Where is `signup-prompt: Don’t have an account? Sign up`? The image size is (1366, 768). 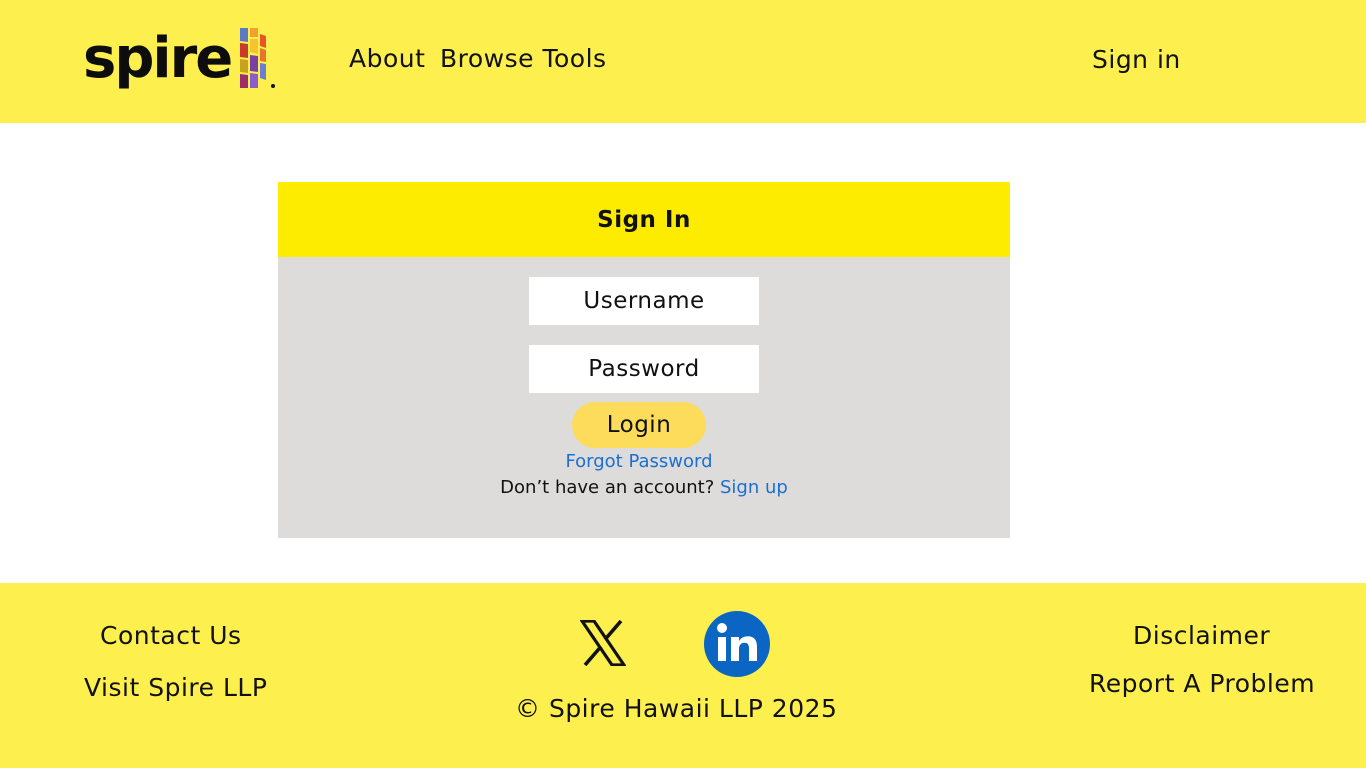
signup-prompt: Don’t have an account? Sign up is located at coordinates (644, 487).